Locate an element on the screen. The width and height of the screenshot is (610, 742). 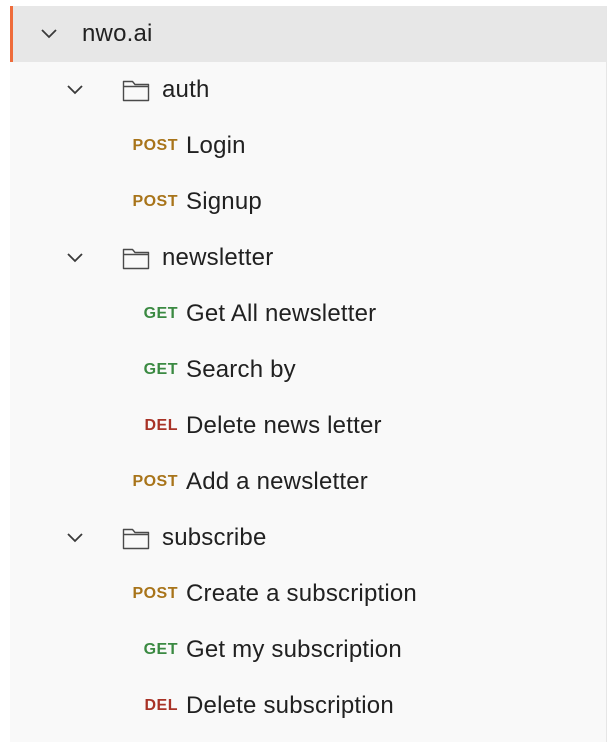
request-item-add-a-newsletter: POST Add a newsletter is located at coordinates (308, 482).